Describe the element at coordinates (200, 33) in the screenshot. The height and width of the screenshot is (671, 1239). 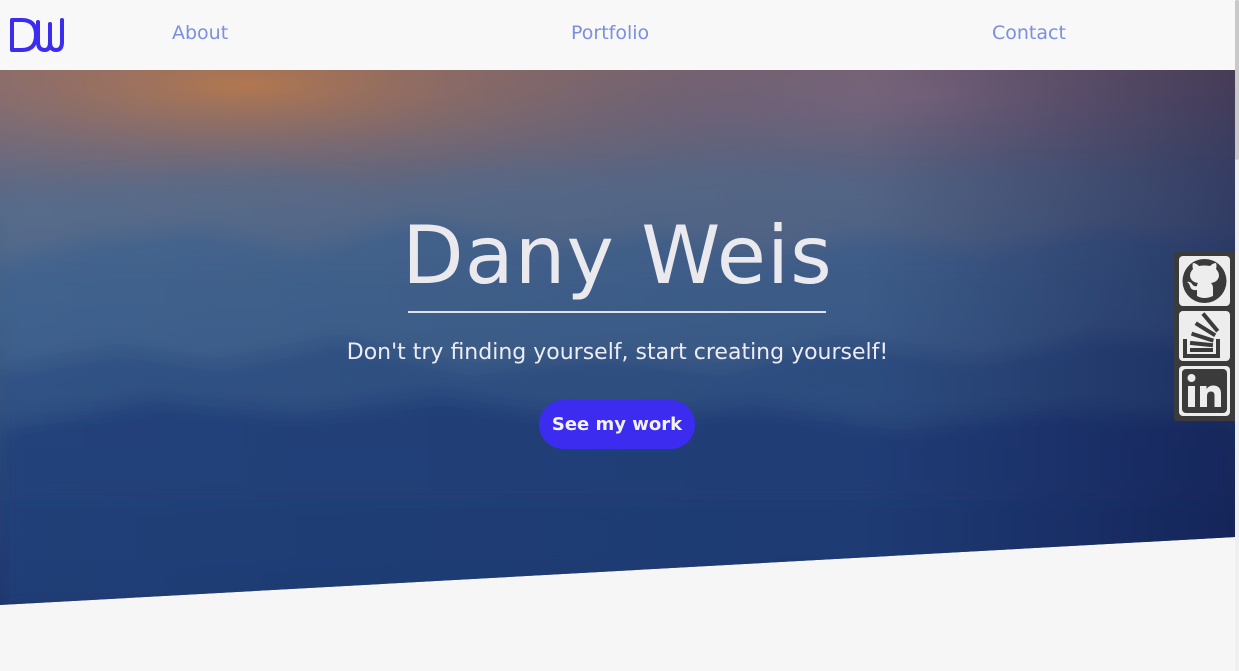
I see `nav-link-about: About` at that location.